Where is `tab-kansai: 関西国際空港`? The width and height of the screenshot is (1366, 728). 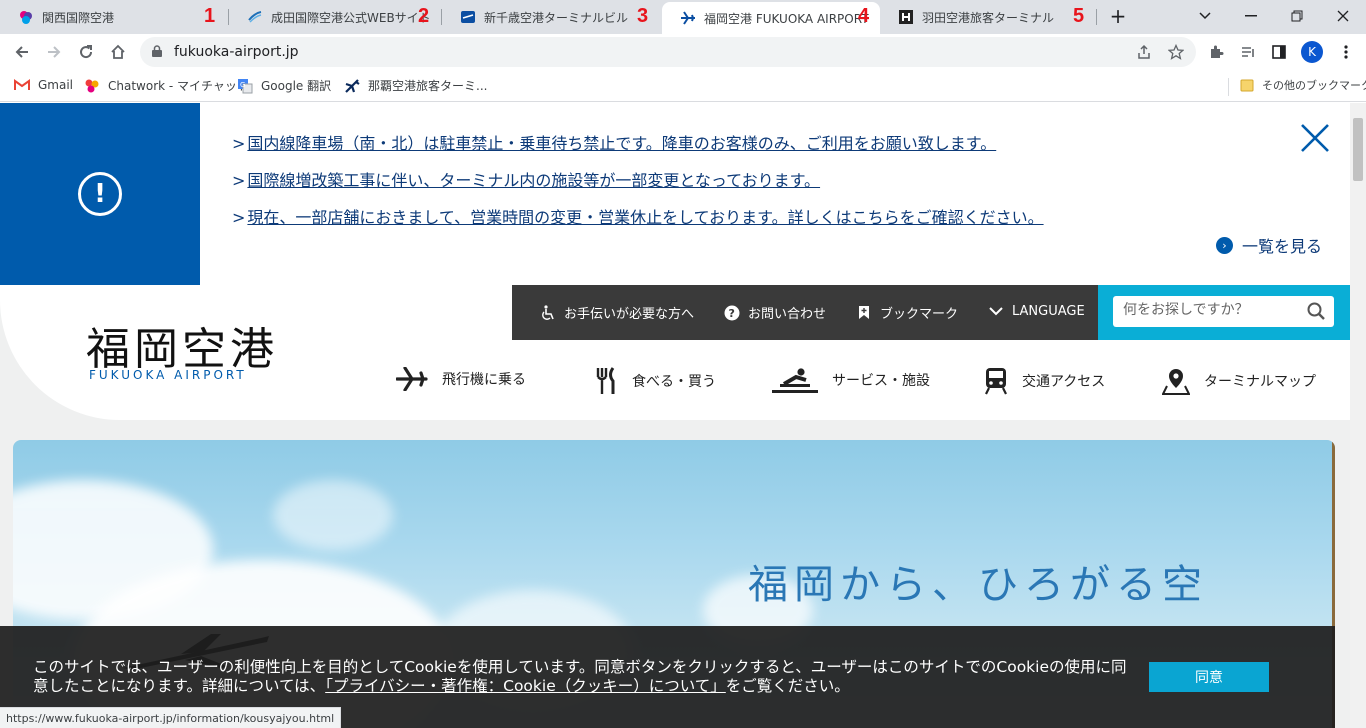 tab-kansai: 関西国際空港 is located at coordinates (114, 17).